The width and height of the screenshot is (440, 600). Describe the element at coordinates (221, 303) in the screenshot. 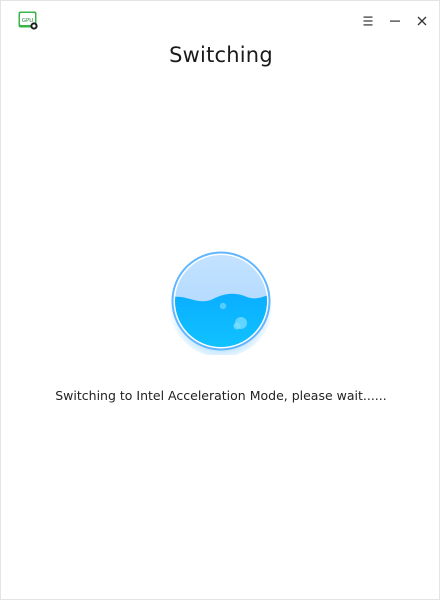

I see `water-level-progress-icon` at that location.